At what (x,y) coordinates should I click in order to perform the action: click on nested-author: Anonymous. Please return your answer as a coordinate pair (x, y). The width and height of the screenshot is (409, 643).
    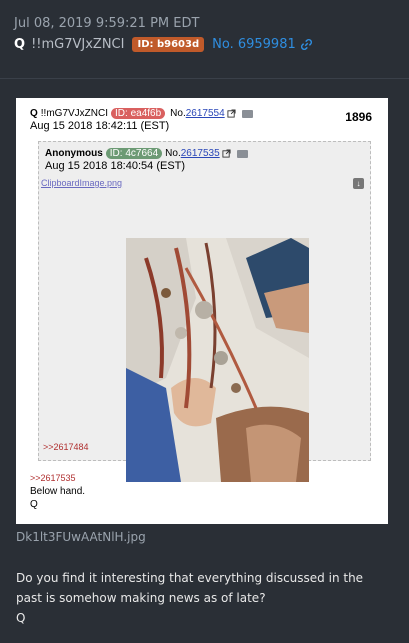
    Looking at the image, I should click on (74, 153).